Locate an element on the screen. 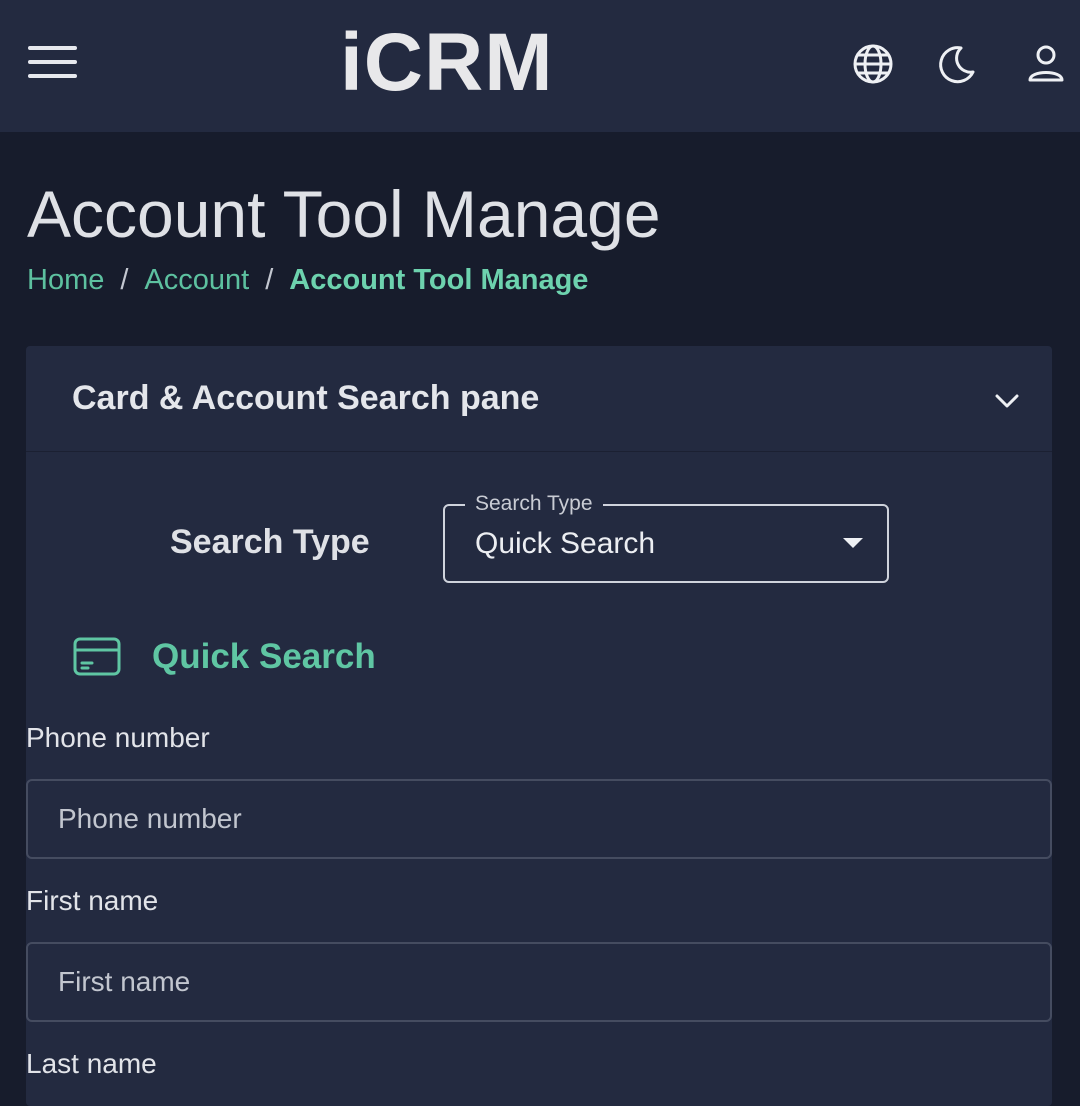  search-type-label: Search Type is located at coordinates (270, 542).